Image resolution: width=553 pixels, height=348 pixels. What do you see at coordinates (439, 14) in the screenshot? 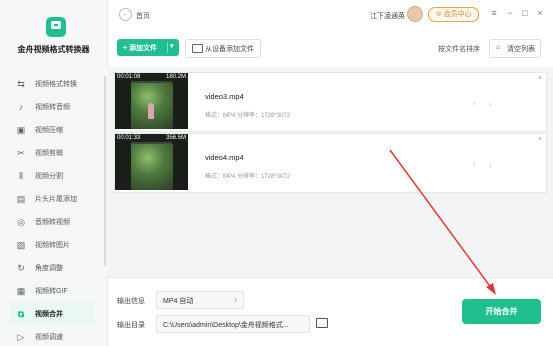
I see `crown-icon: ♔` at bounding box center [439, 14].